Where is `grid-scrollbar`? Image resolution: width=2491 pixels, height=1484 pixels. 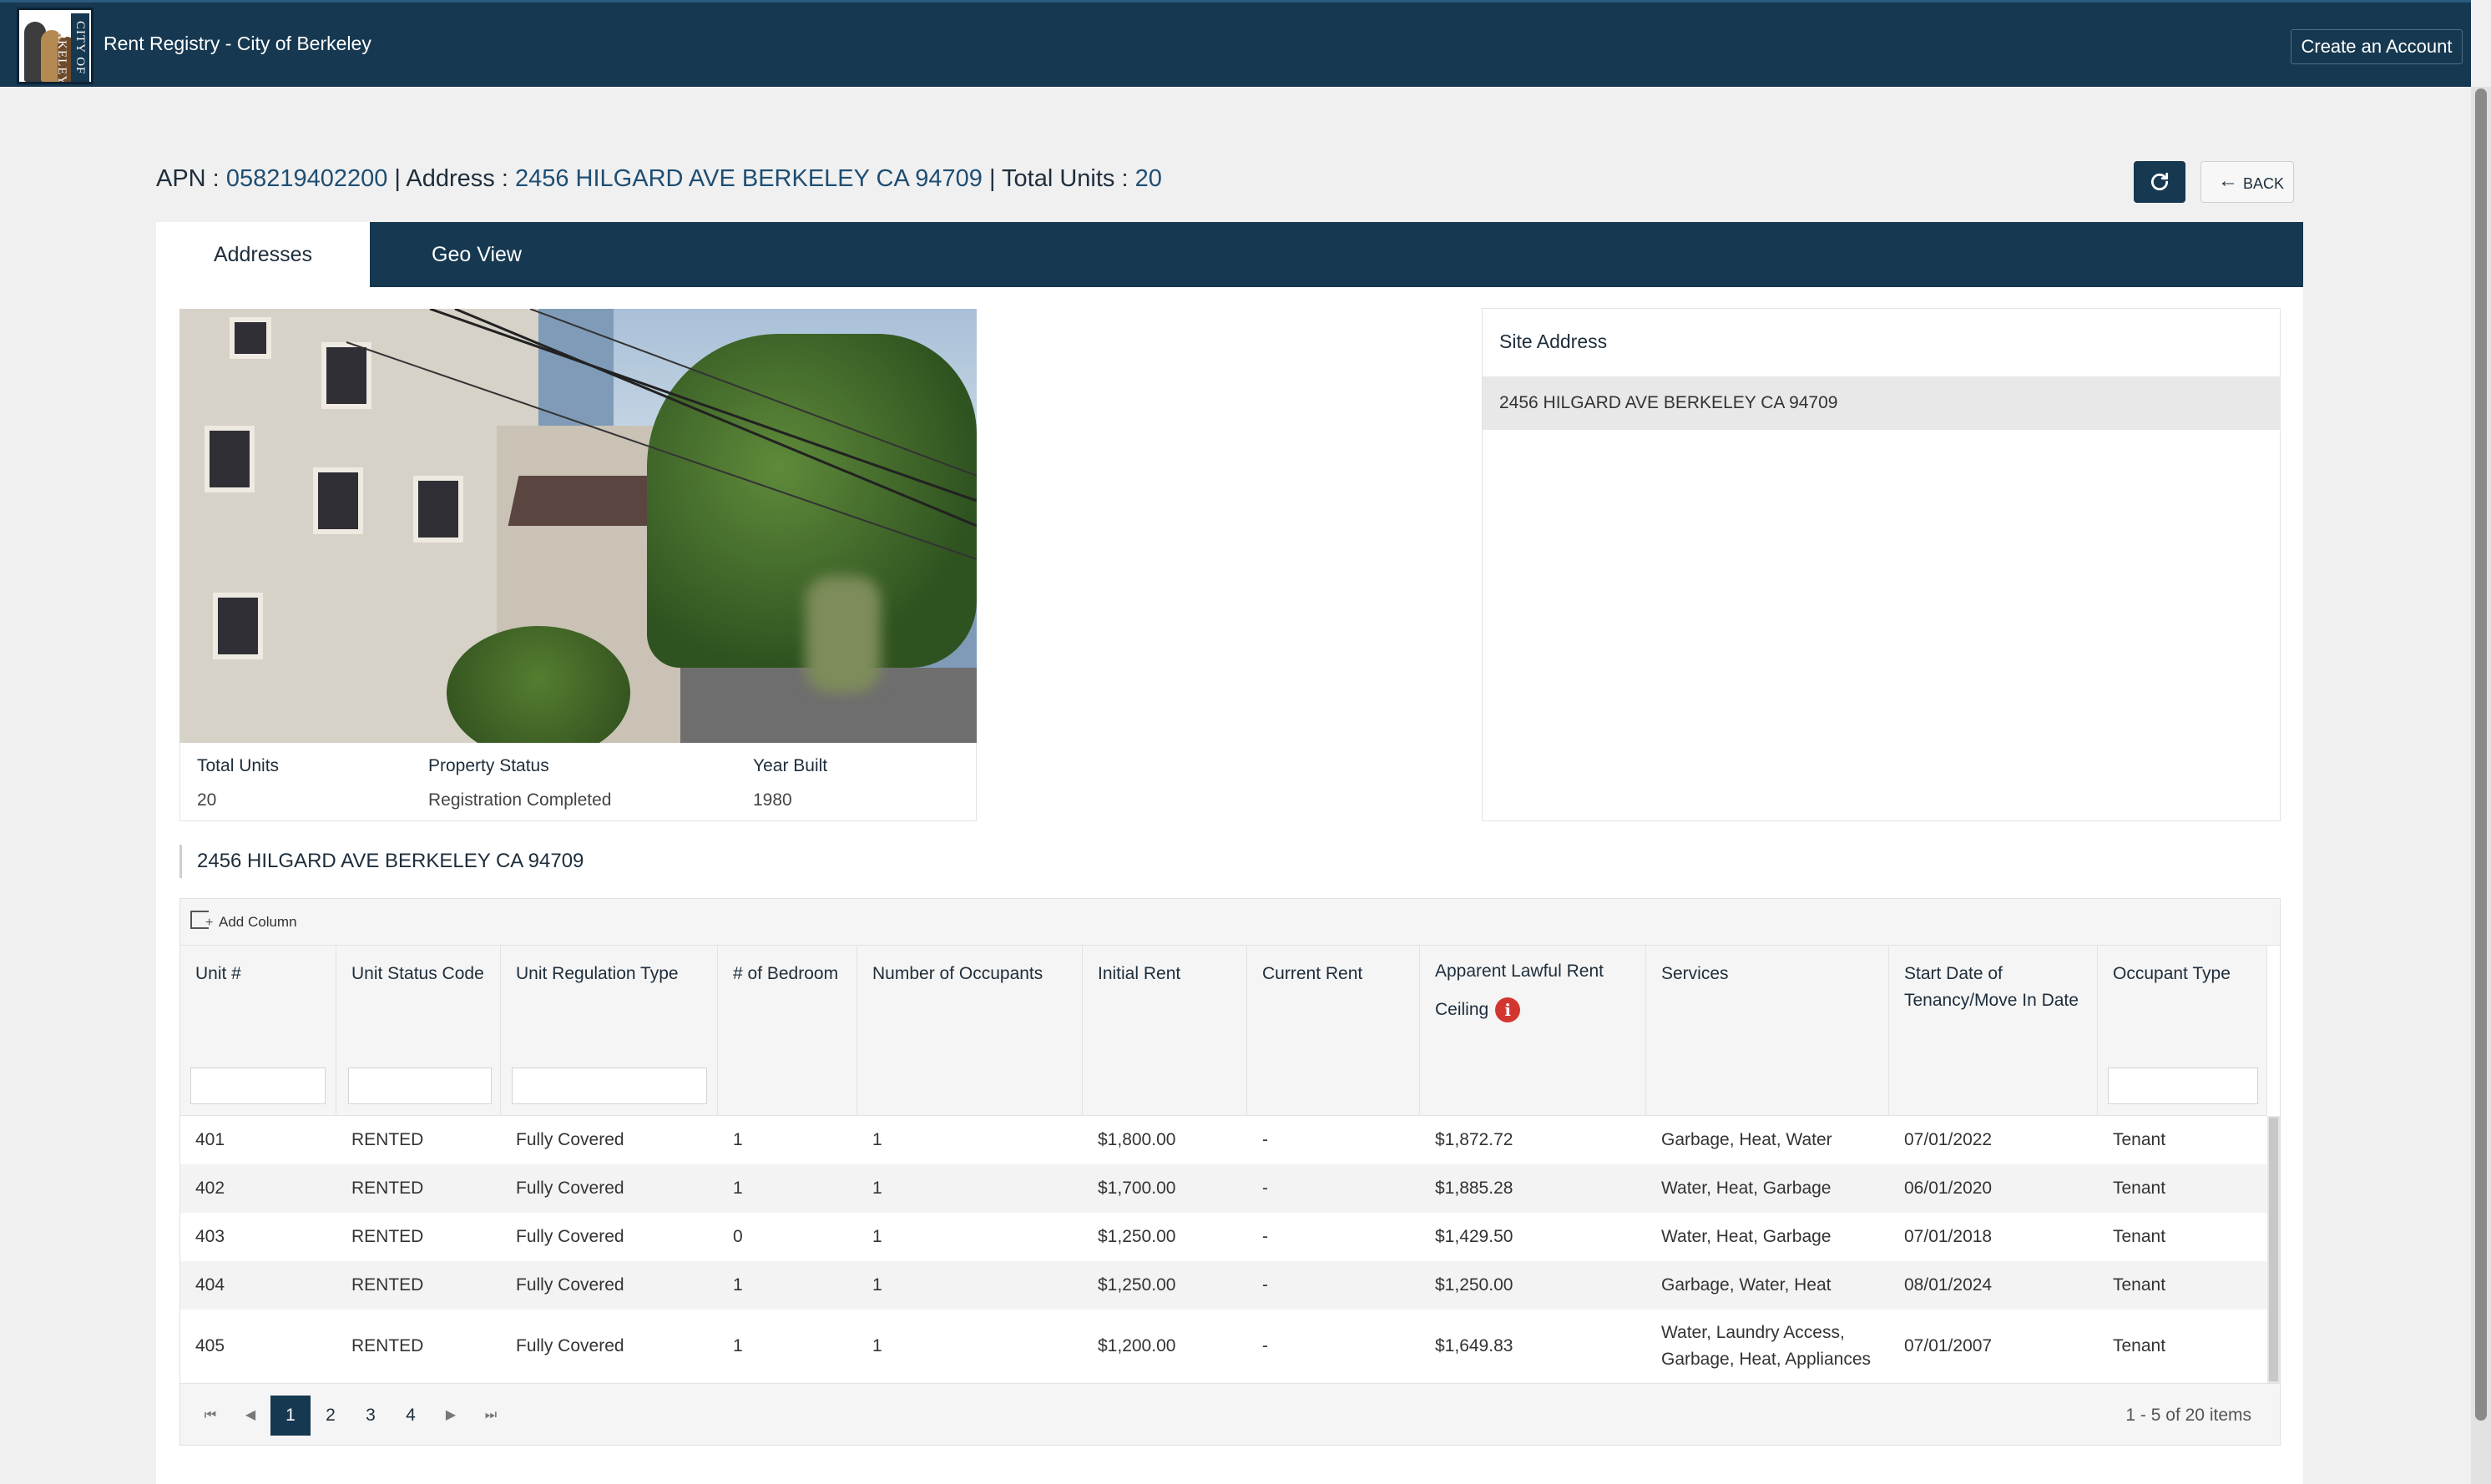
grid-scrollbar is located at coordinates (2273, 1249).